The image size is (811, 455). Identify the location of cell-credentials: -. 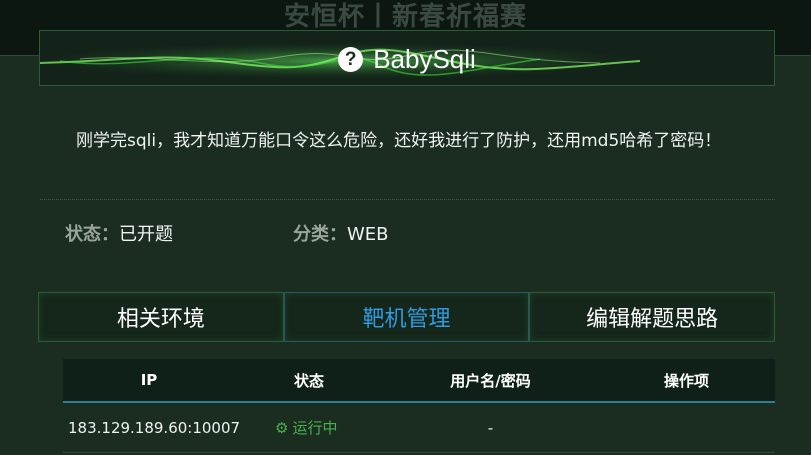
(490, 427).